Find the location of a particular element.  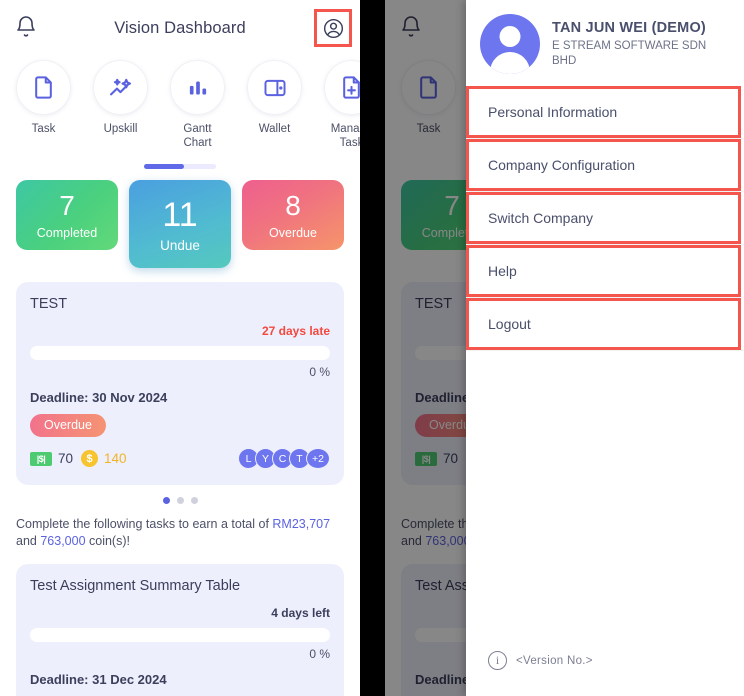

sparkle-chart-icon is located at coordinates (120, 87).